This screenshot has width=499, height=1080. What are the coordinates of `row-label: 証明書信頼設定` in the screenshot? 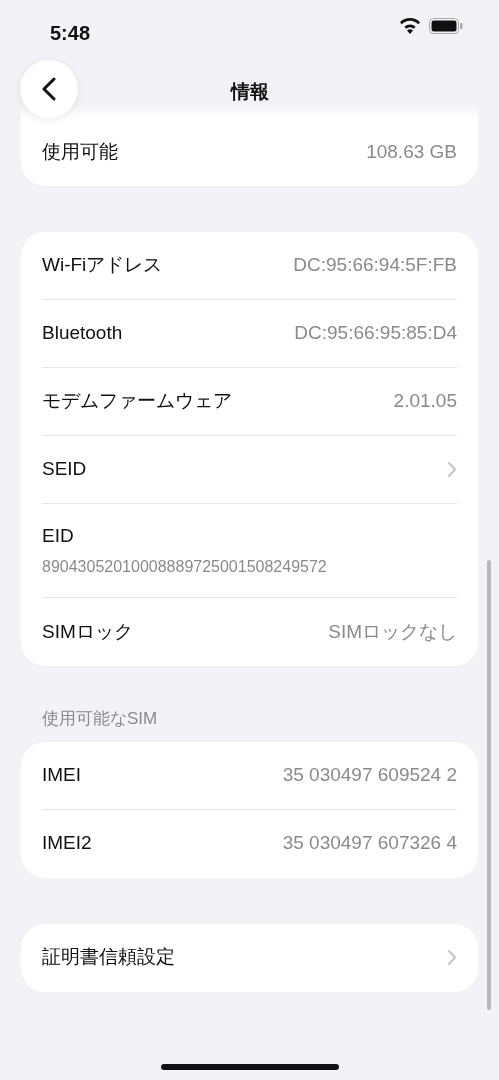 It's located at (108, 957).